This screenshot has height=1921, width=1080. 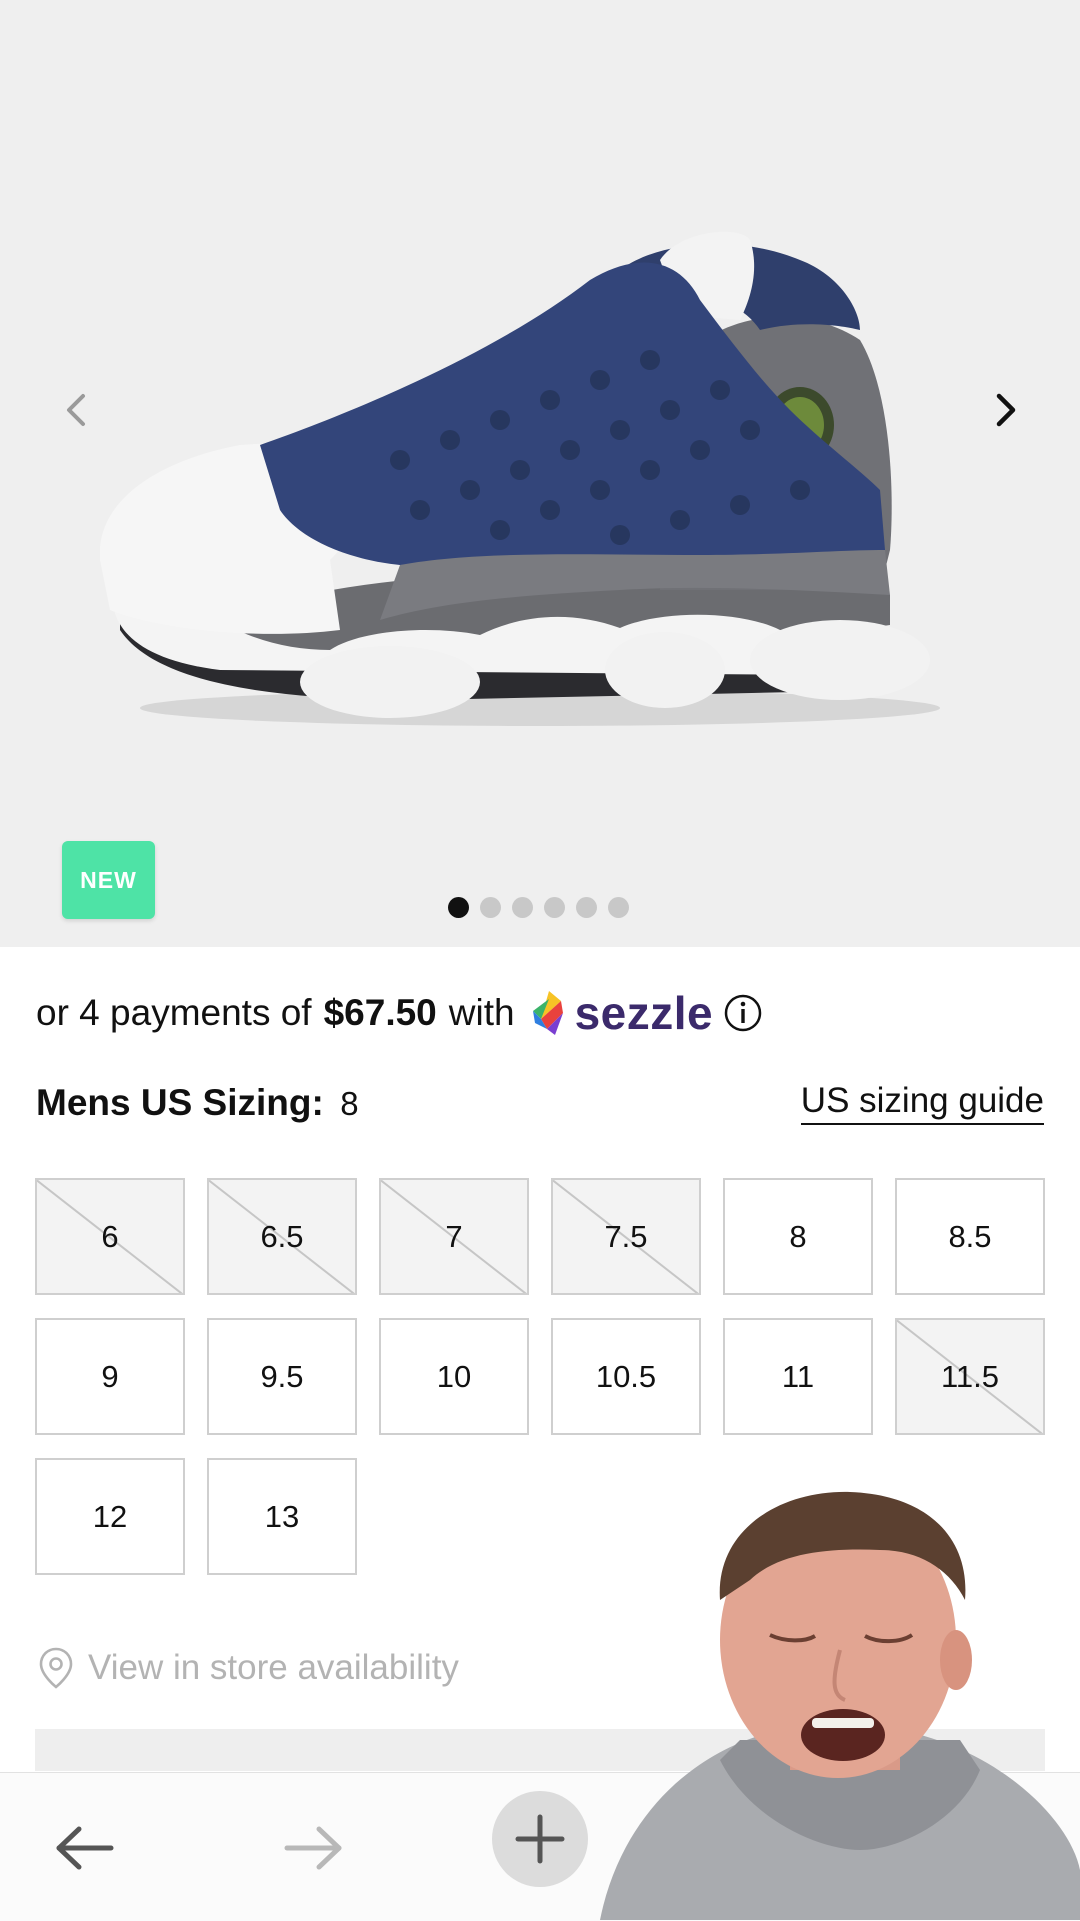 I want to click on sezzle-wordmark: sezzle, so click(x=644, y=1013).